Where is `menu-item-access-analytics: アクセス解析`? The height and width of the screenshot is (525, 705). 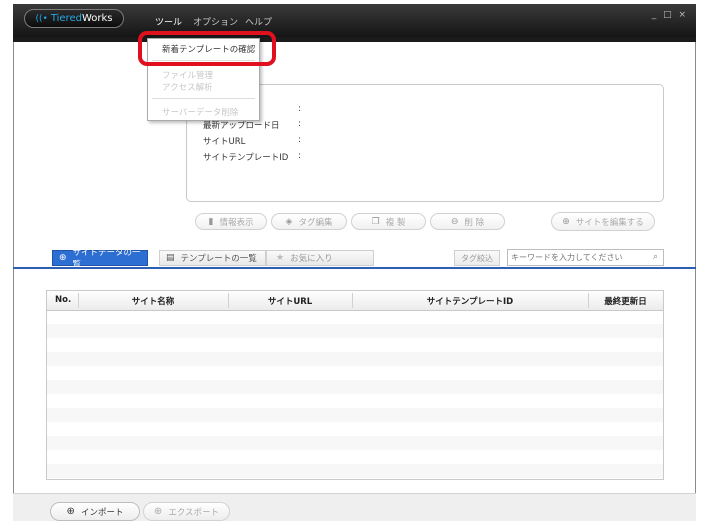 menu-item-access-analytics: アクセス解析 is located at coordinates (187, 87).